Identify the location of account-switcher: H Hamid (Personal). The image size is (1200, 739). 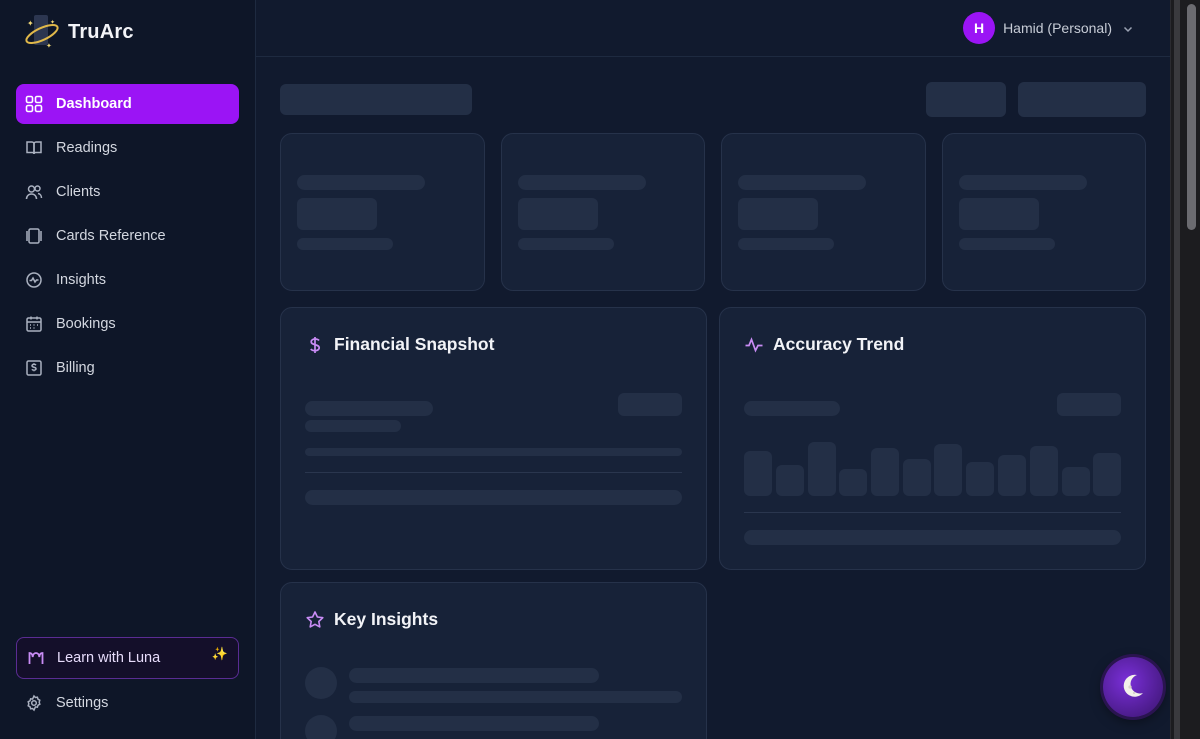
(1048, 28).